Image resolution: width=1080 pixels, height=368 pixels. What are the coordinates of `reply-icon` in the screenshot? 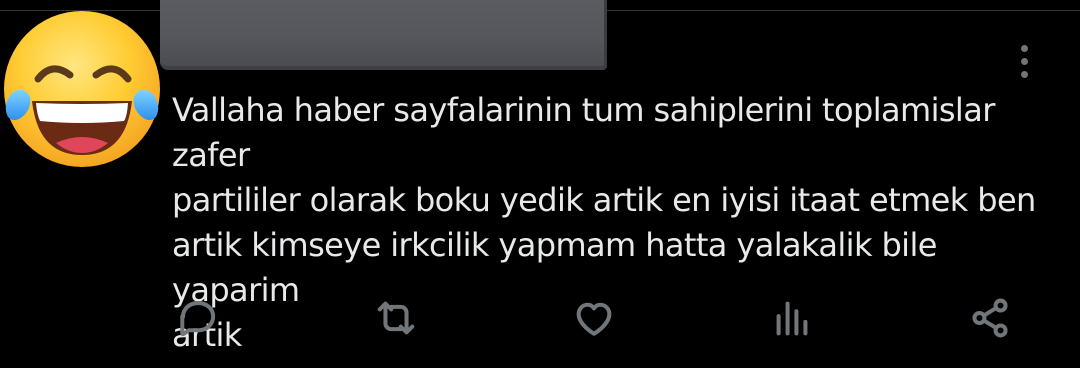 It's located at (198, 319).